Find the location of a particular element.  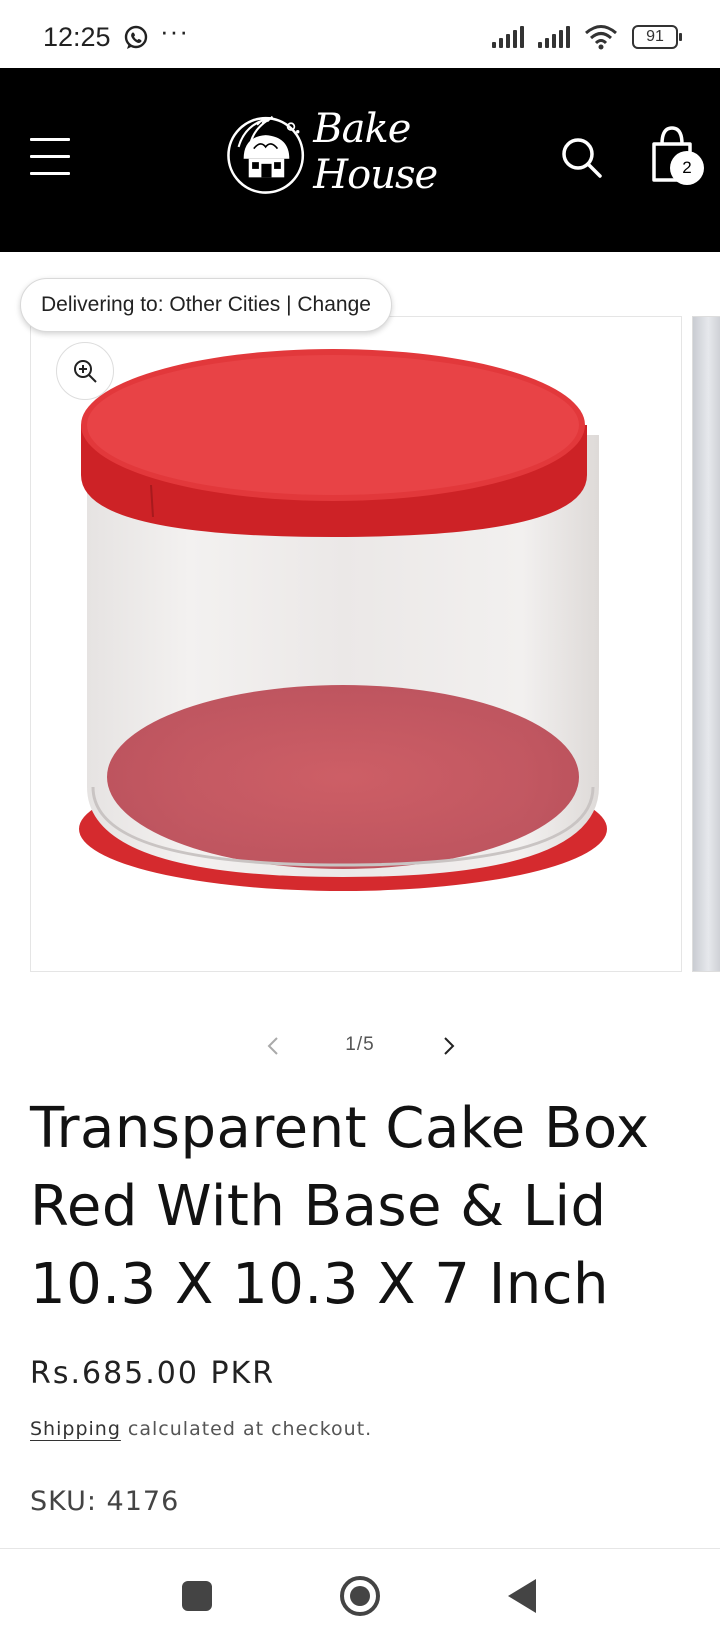

shipping-link: Shipping is located at coordinates (75, 1429).